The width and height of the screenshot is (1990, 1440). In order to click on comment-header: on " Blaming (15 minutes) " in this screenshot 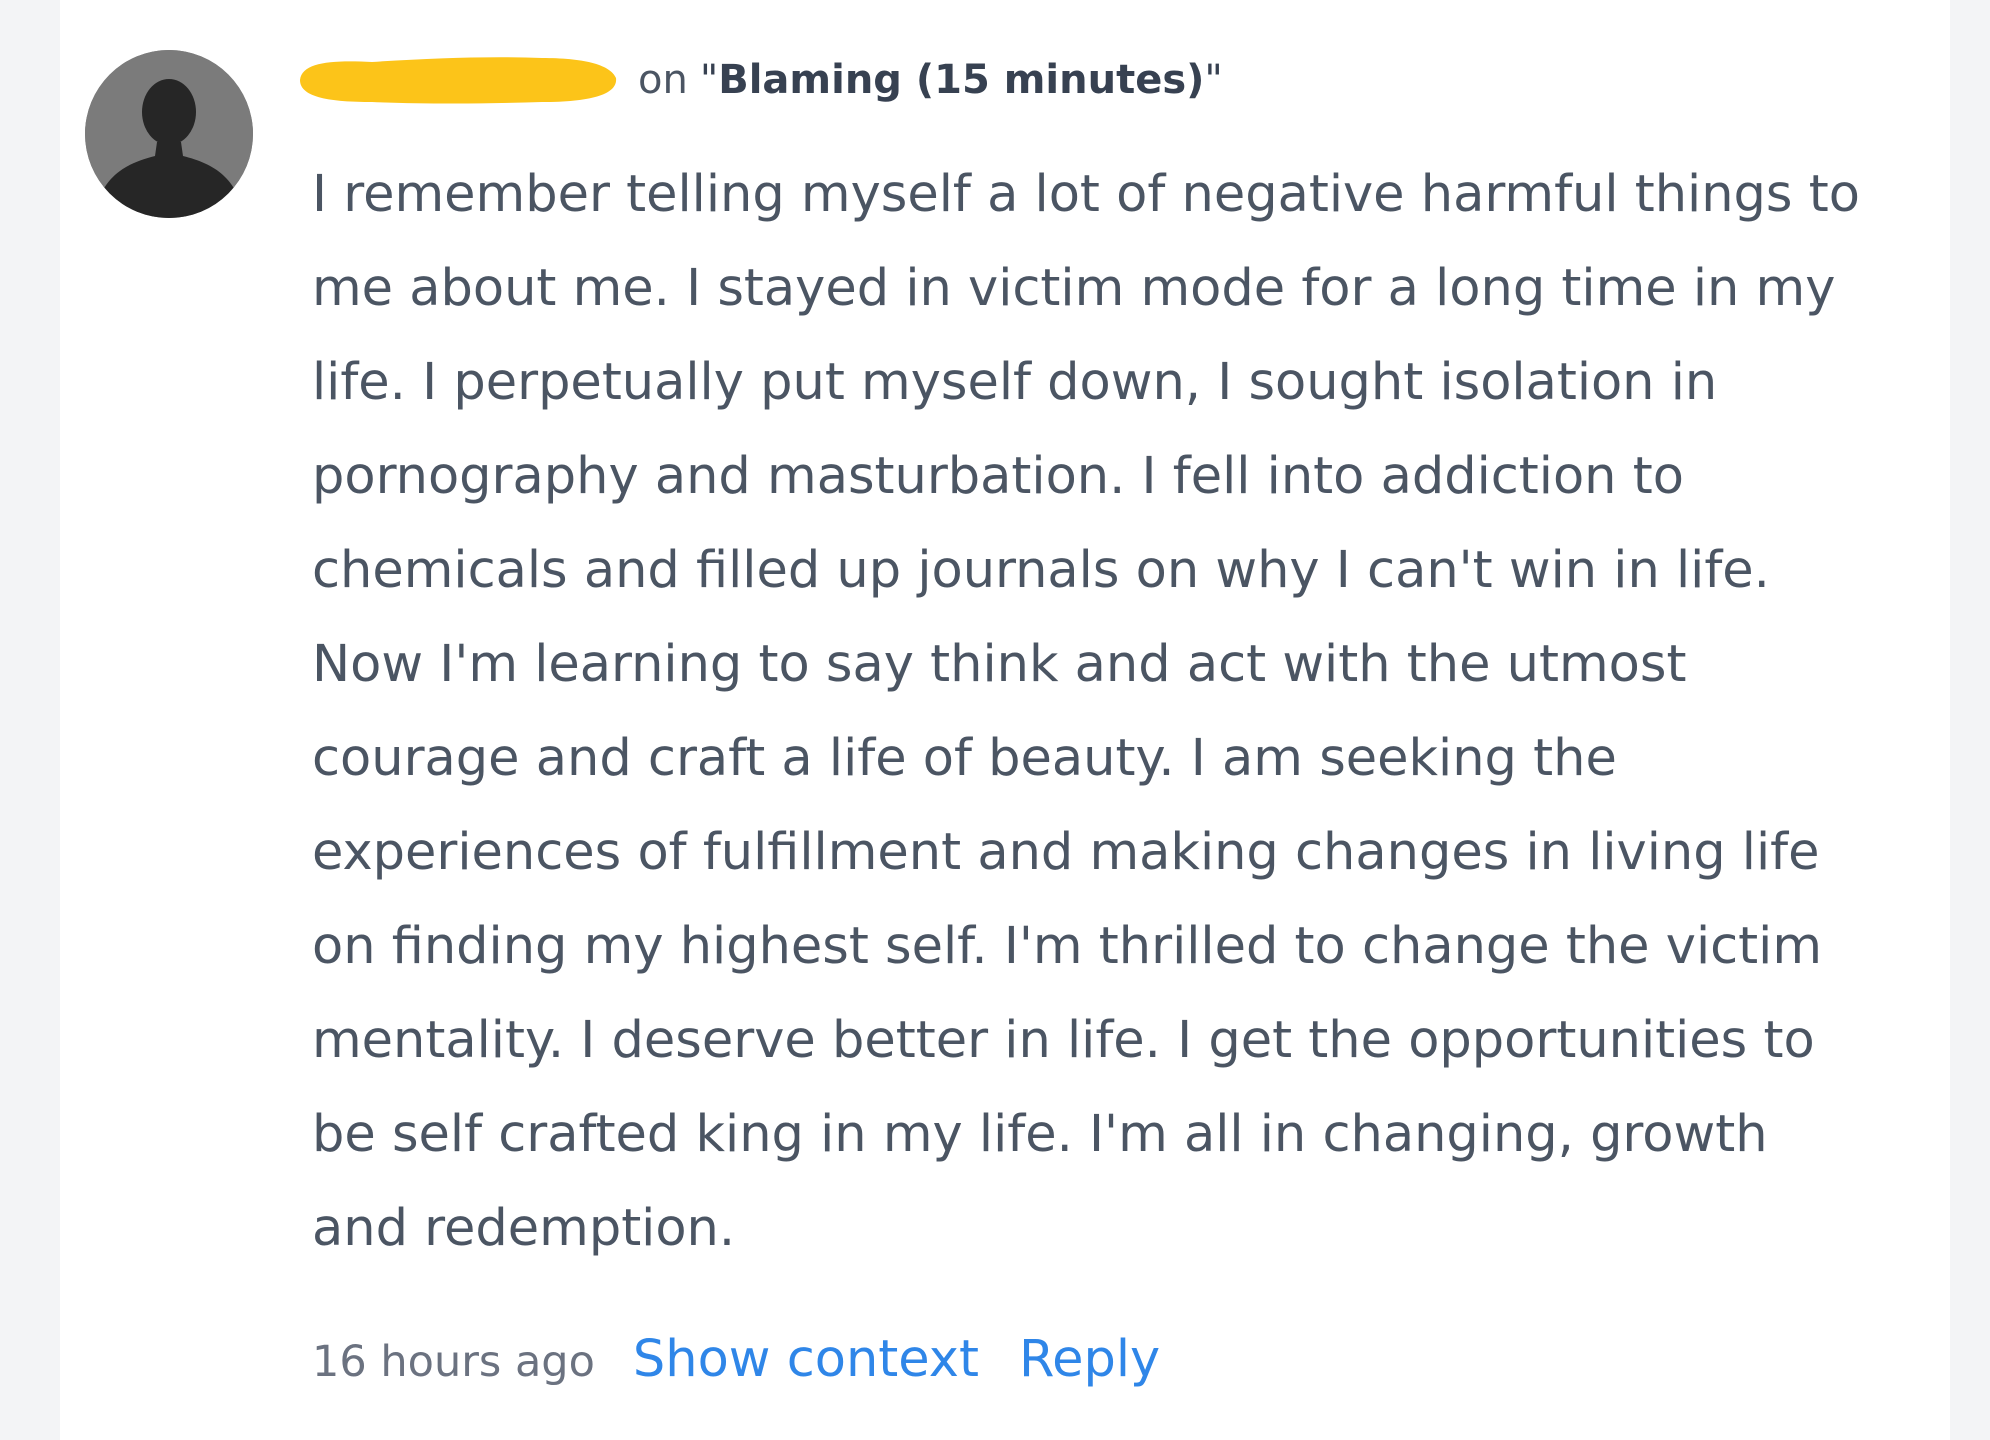, I will do `click(757, 80)`.